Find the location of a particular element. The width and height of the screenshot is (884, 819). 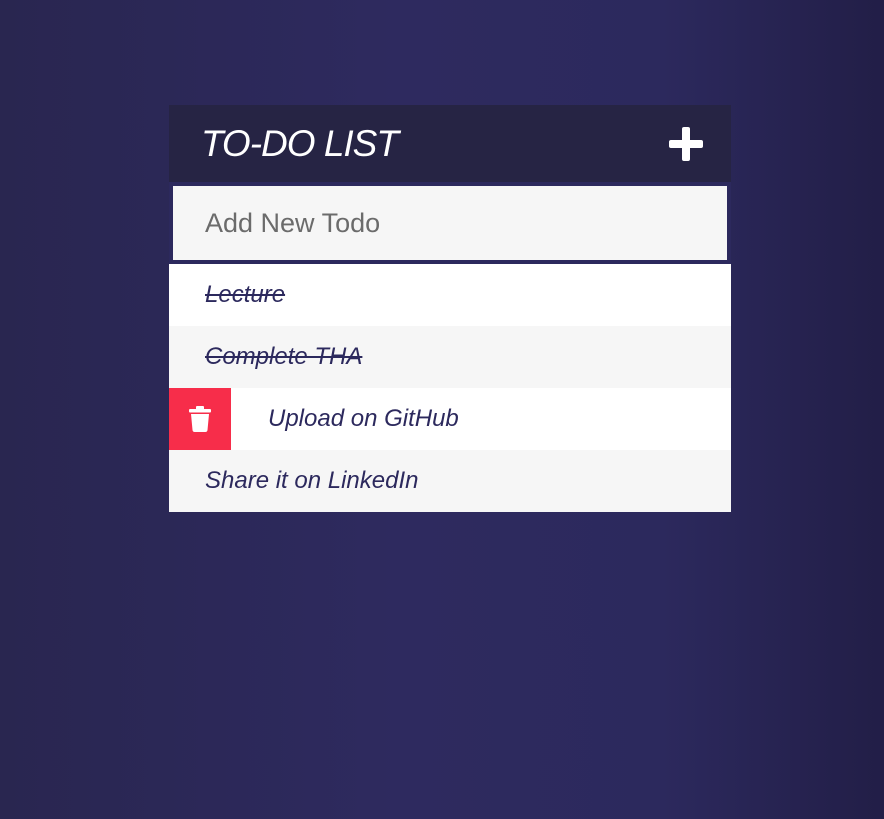

trash-icon is located at coordinates (200, 419).